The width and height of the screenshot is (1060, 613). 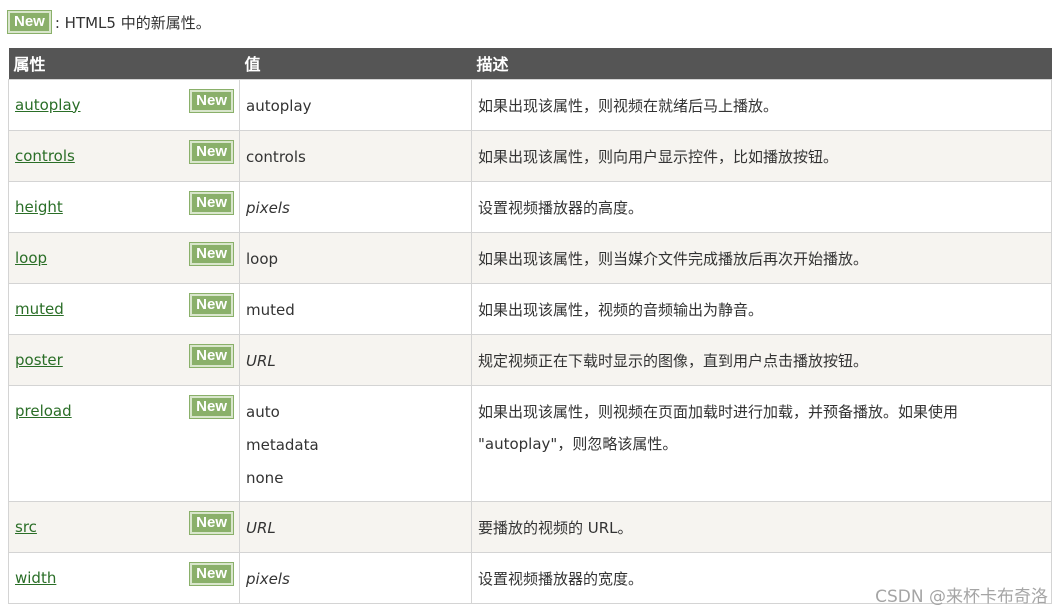 I want to click on value-text: auto, so click(x=263, y=411).